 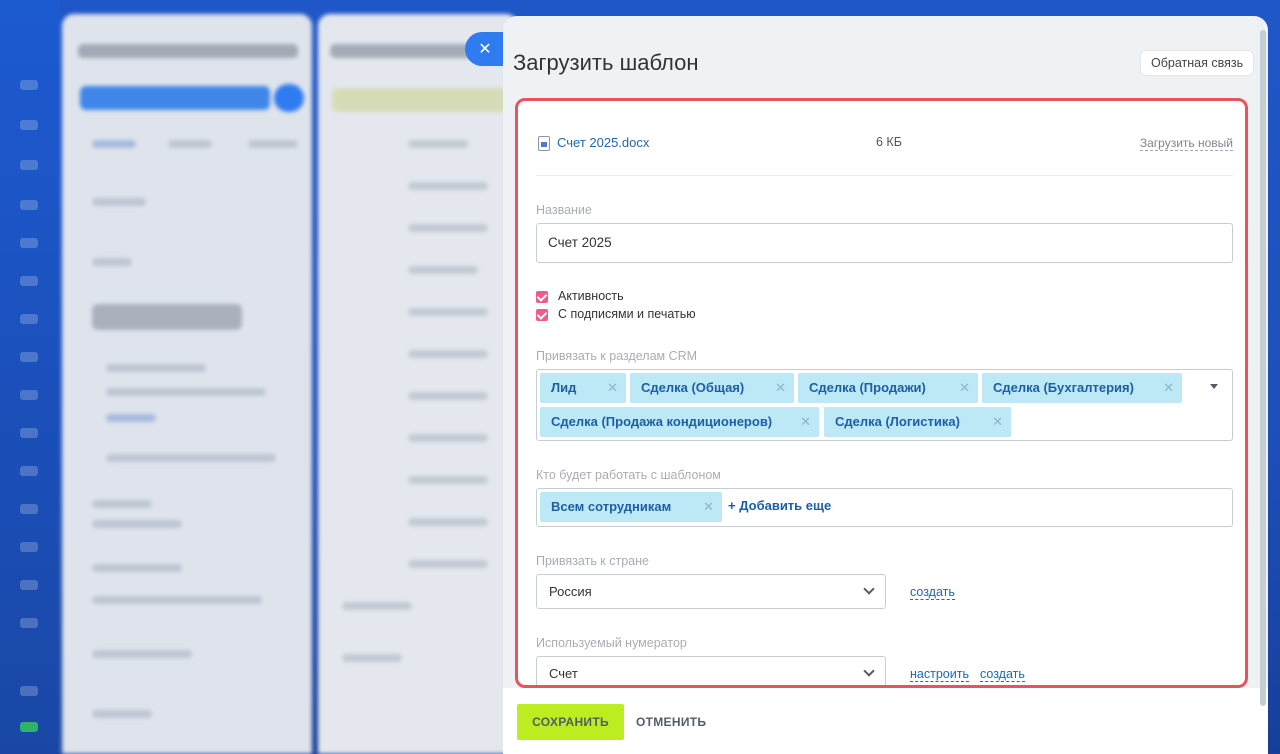 I want to click on numerator-configure-link: настроить, so click(x=939, y=674).